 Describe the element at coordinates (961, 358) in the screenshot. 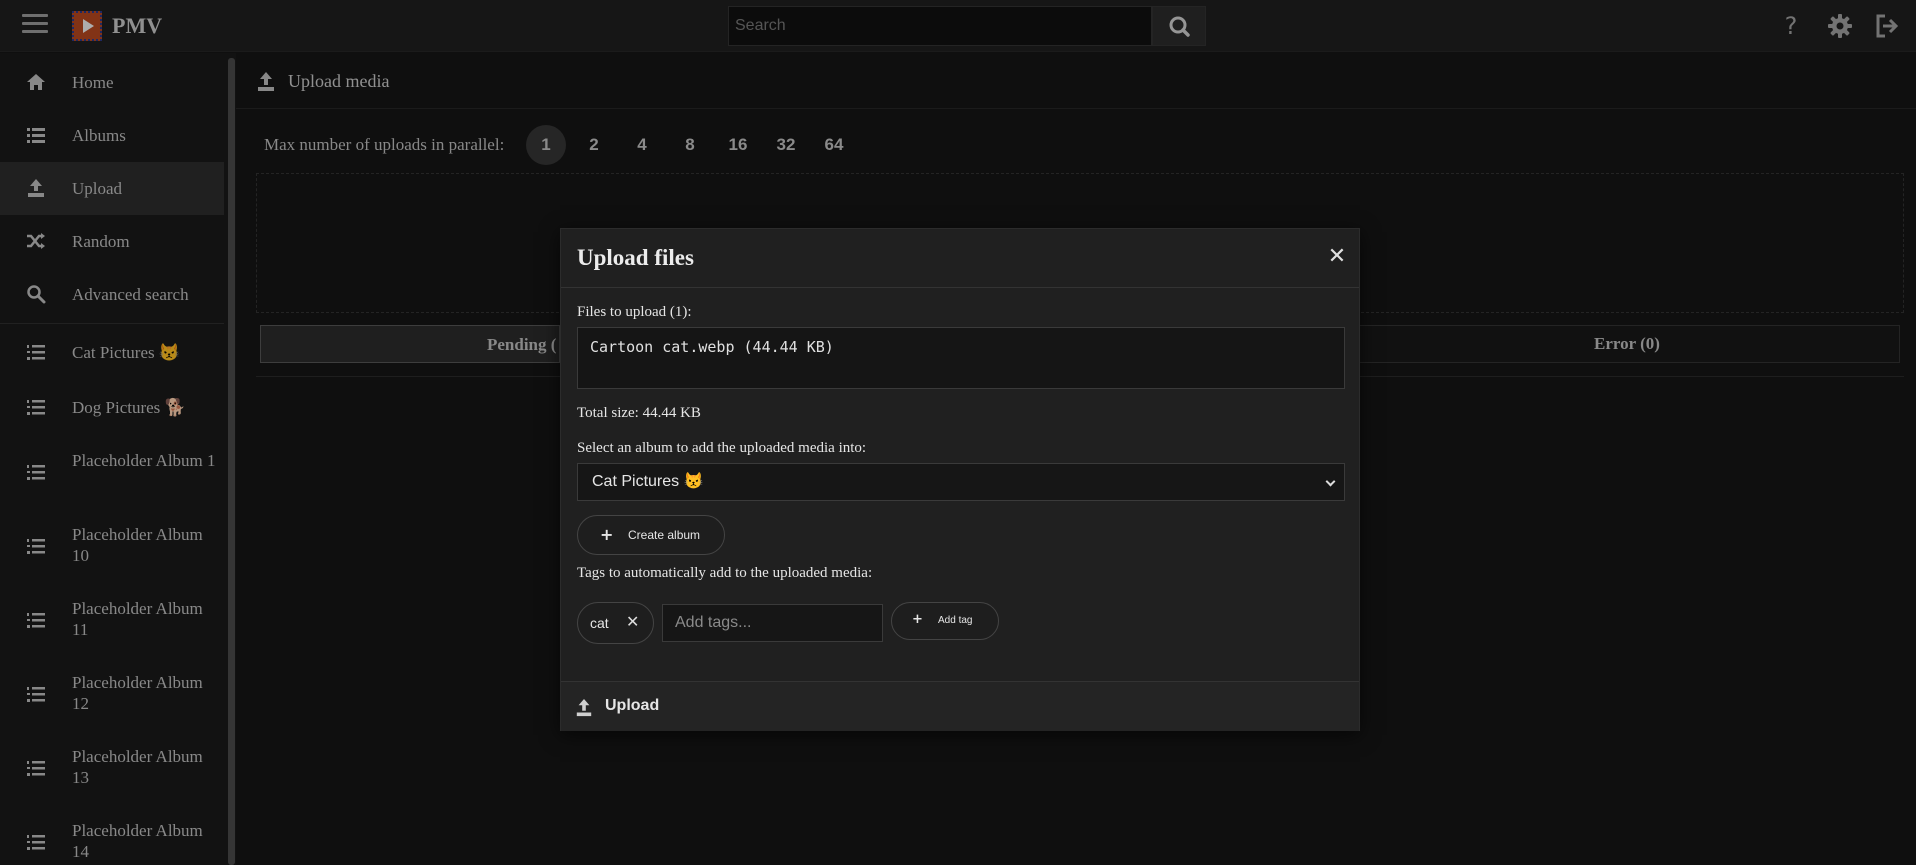

I see `files-list: Cartoon cat.webp (44.44 KB)` at that location.